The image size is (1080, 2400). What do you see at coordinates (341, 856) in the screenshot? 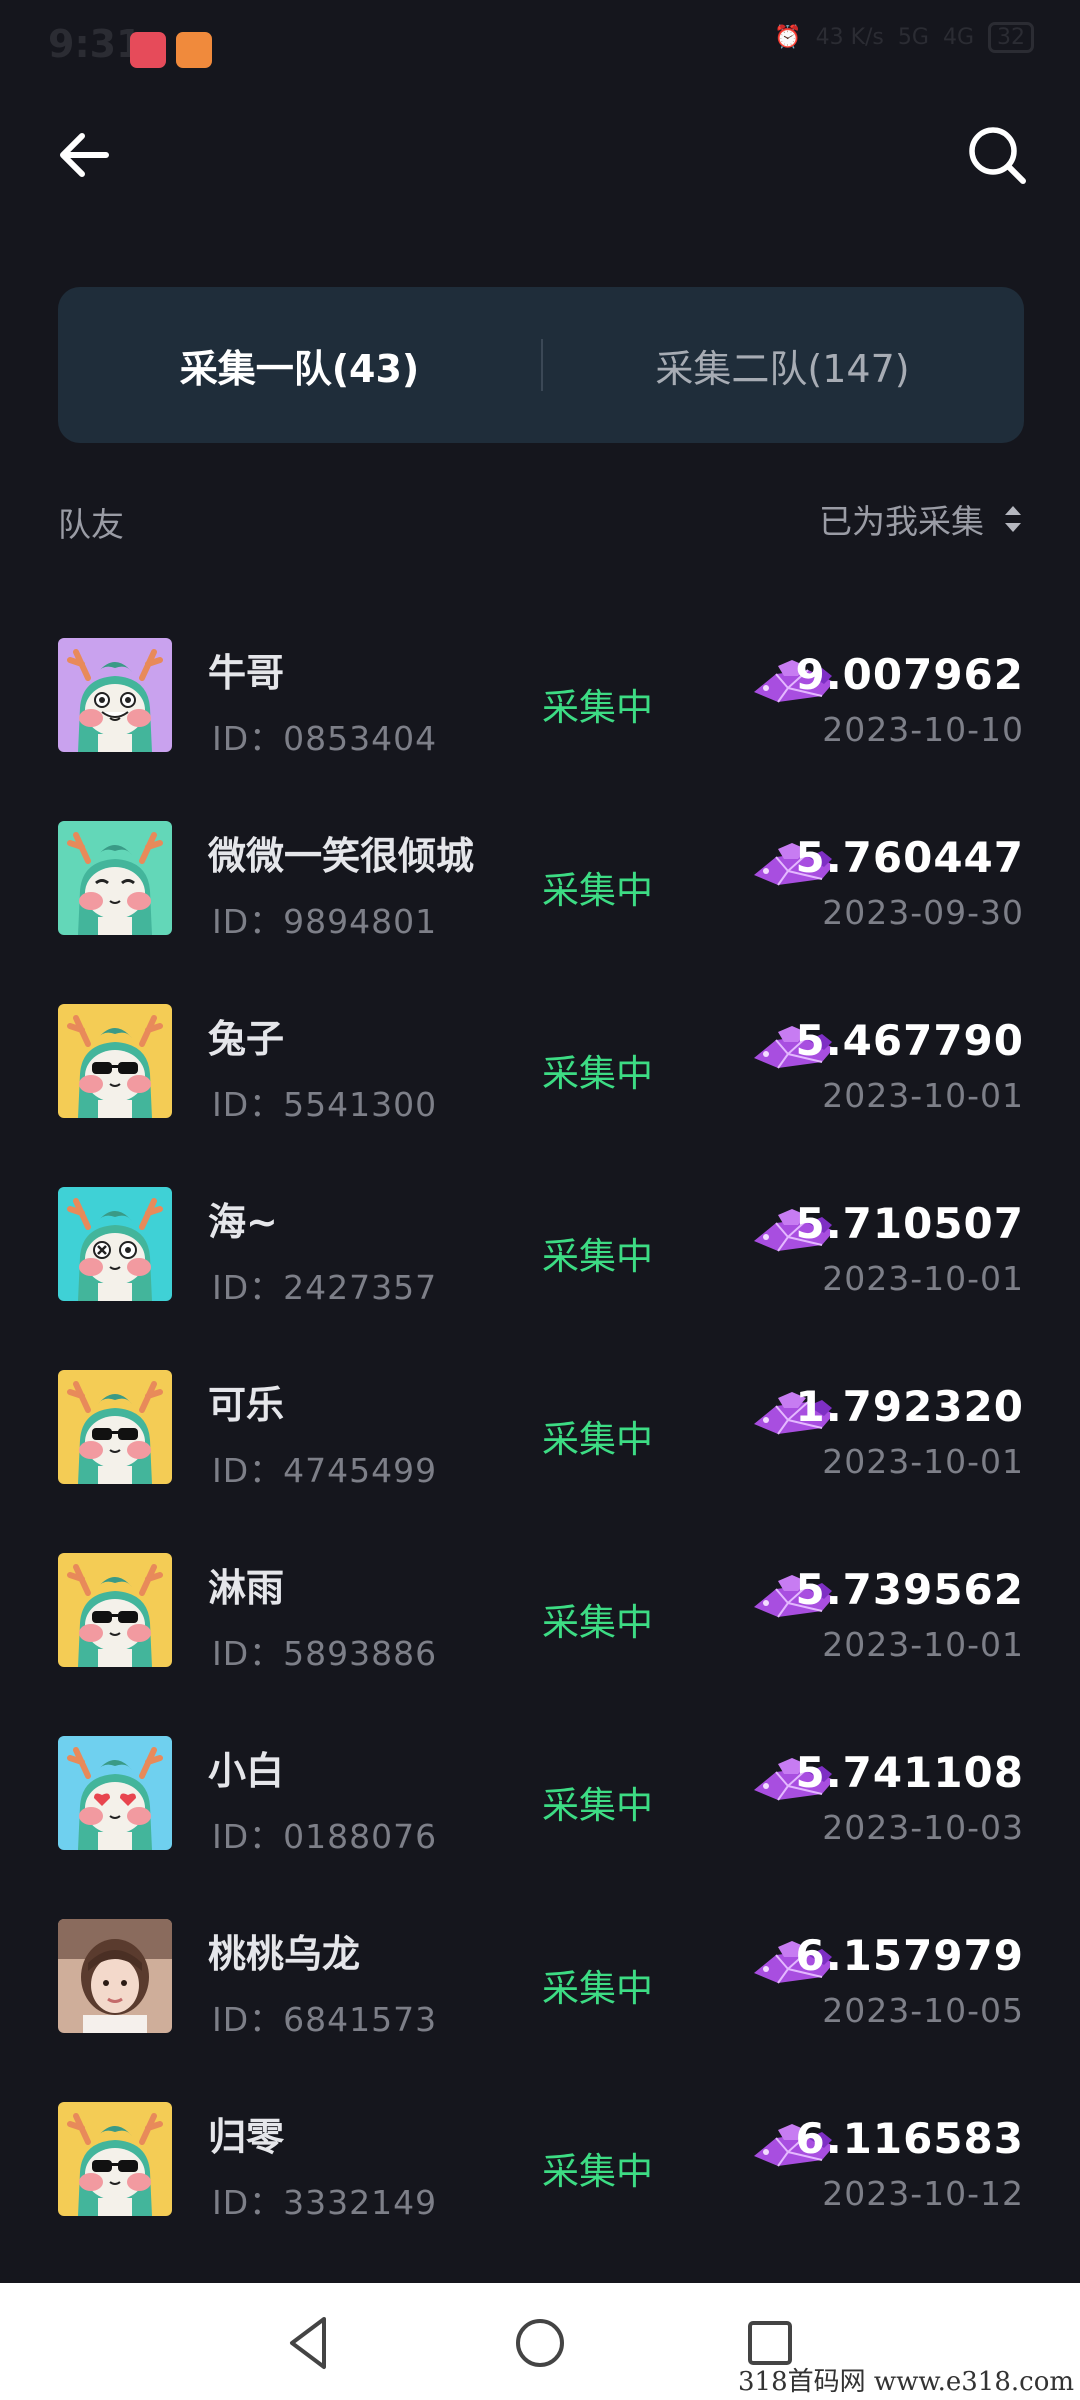
I see `member-name: 微微一笑很倾城` at bounding box center [341, 856].